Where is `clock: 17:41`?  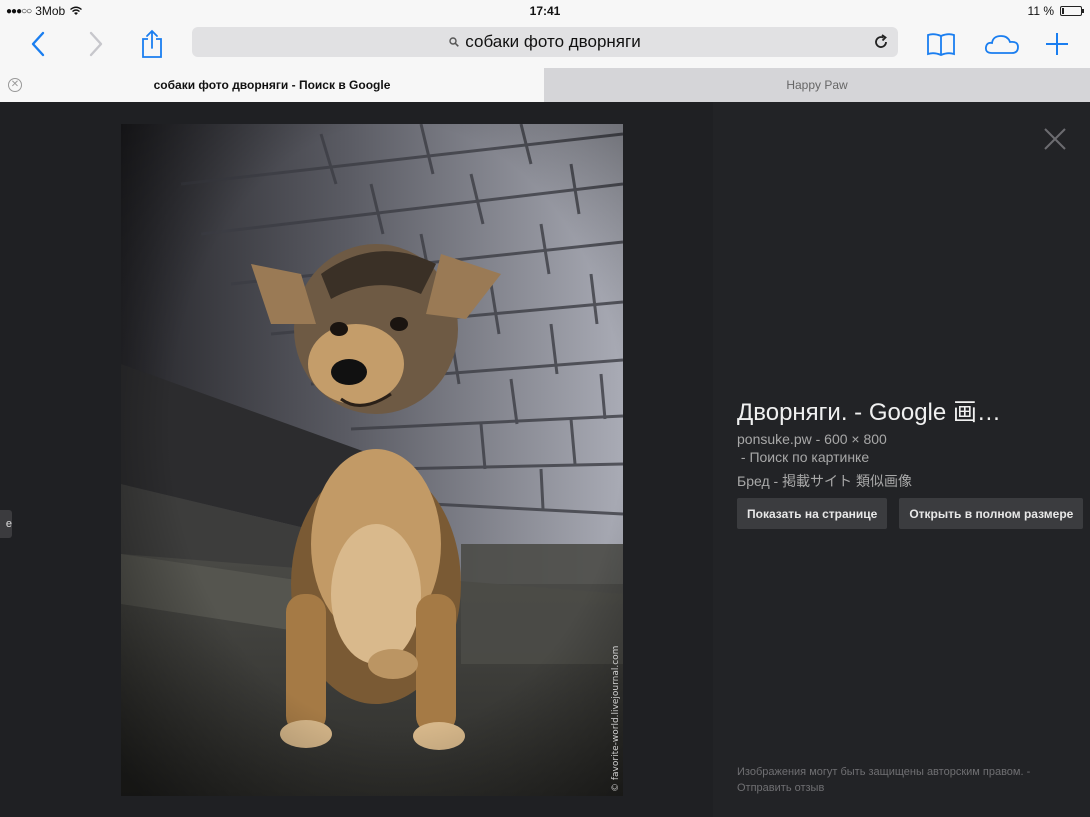
clock: 17:41 is located at coordinates (545, 11).